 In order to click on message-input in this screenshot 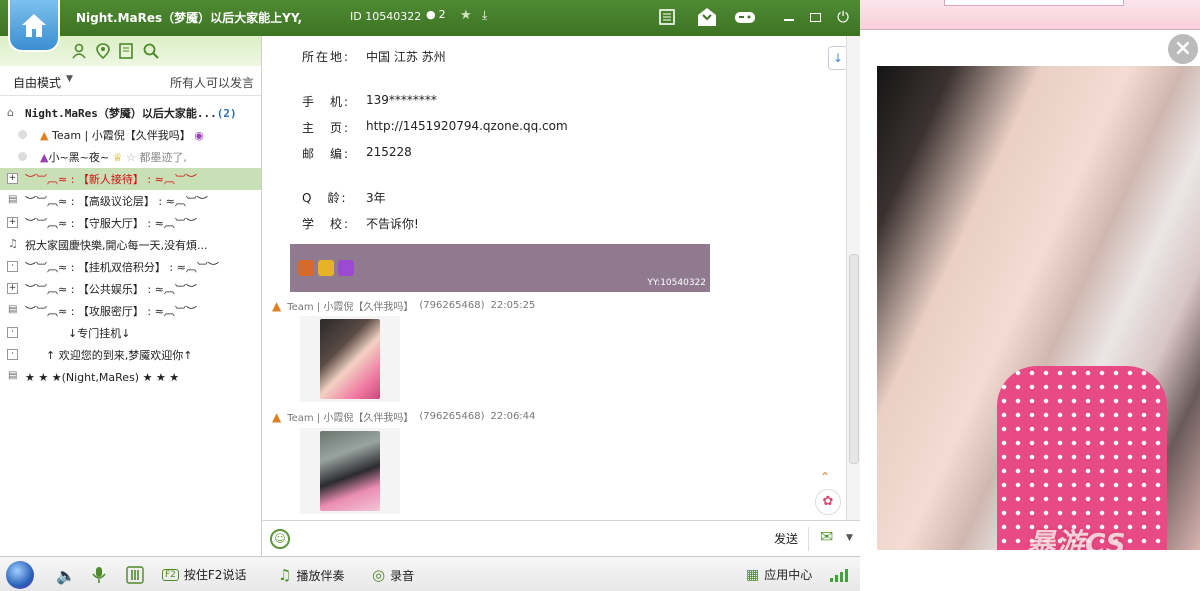, I will do `click(532, 539)`.